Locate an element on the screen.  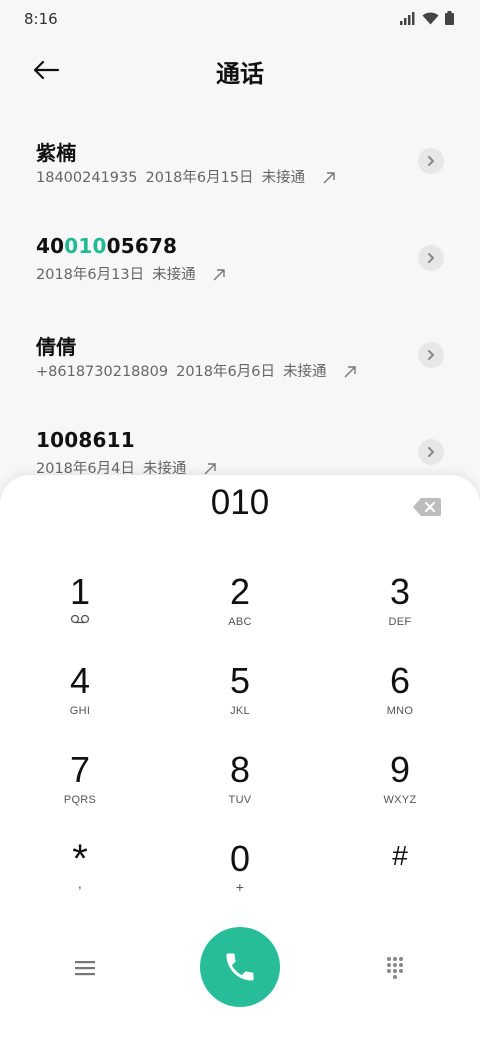
key-letters: , is located at coordinates (80, 883).